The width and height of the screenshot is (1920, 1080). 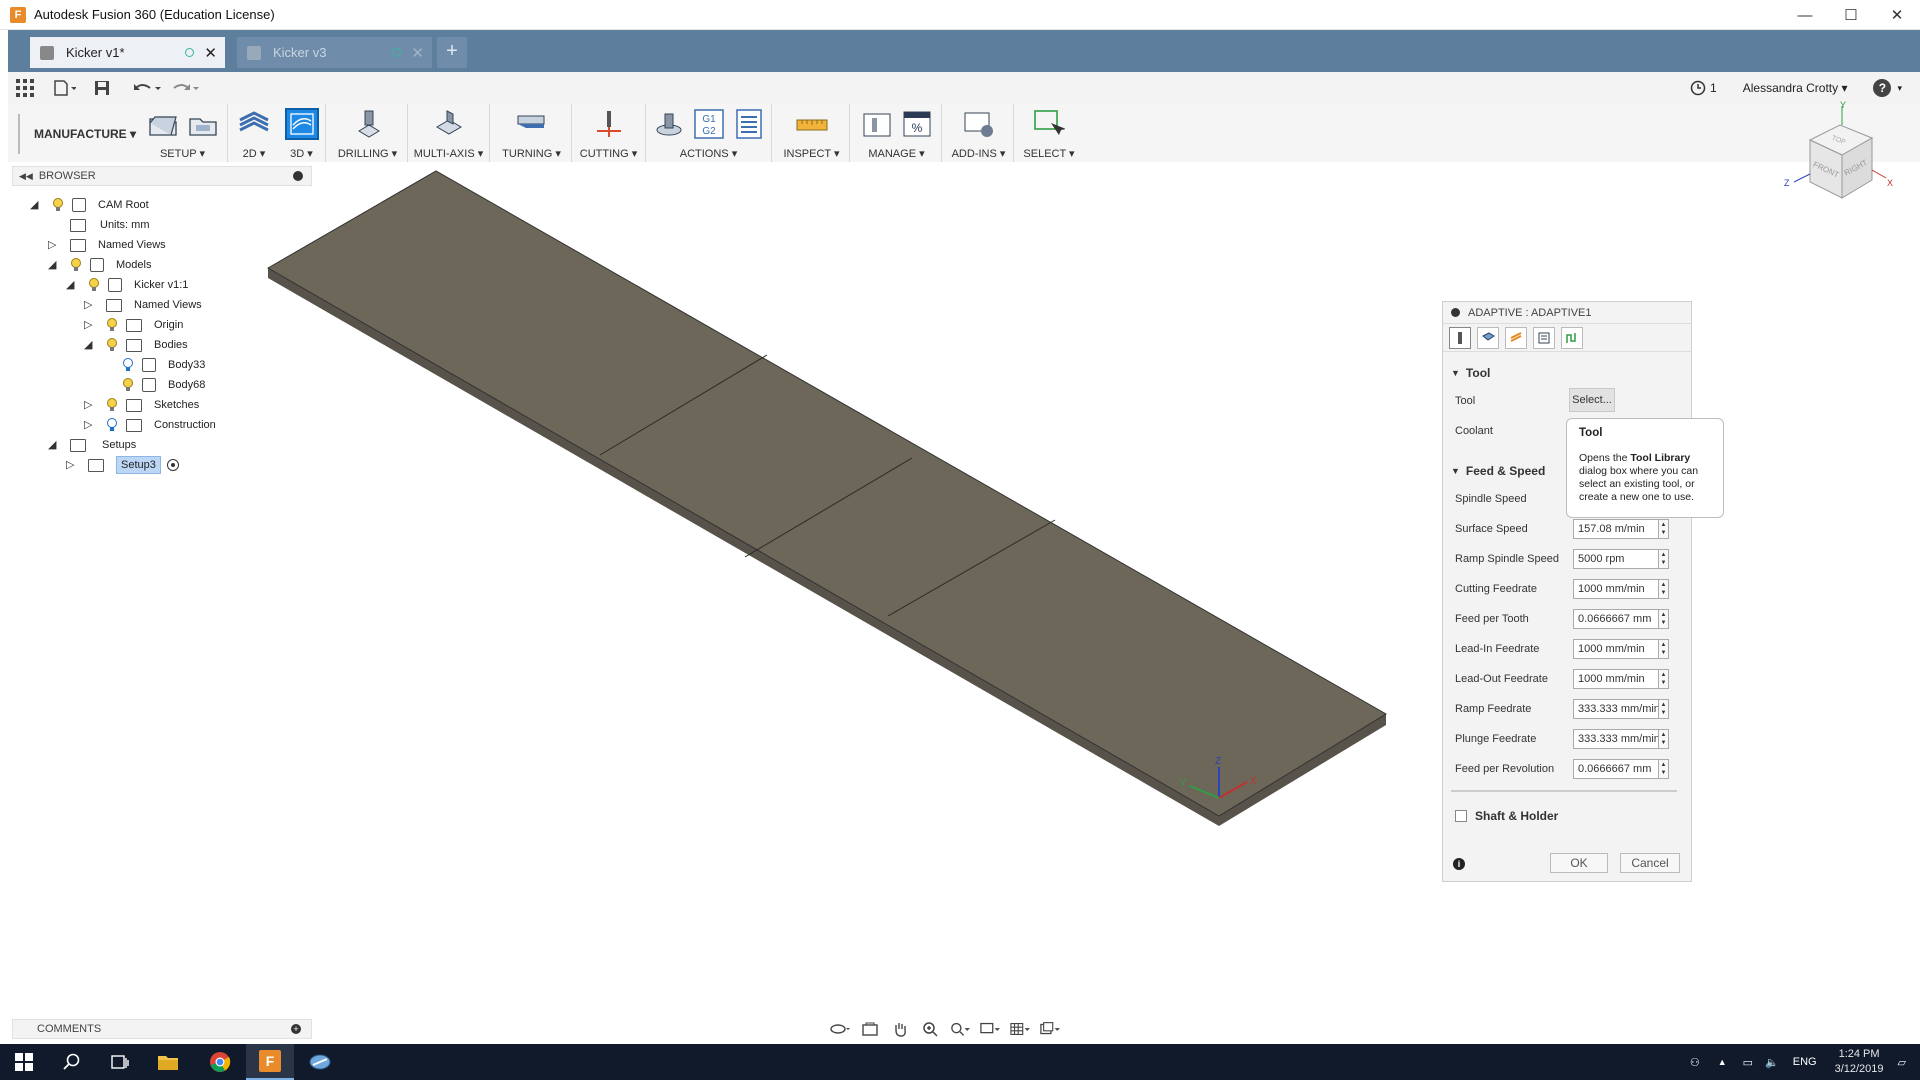 What do you see at coordinates (1664, 619) in the screenshot?
I see `feed-per-tooth-spinner: ▲ ▼` at bounding box center [1664, 619].